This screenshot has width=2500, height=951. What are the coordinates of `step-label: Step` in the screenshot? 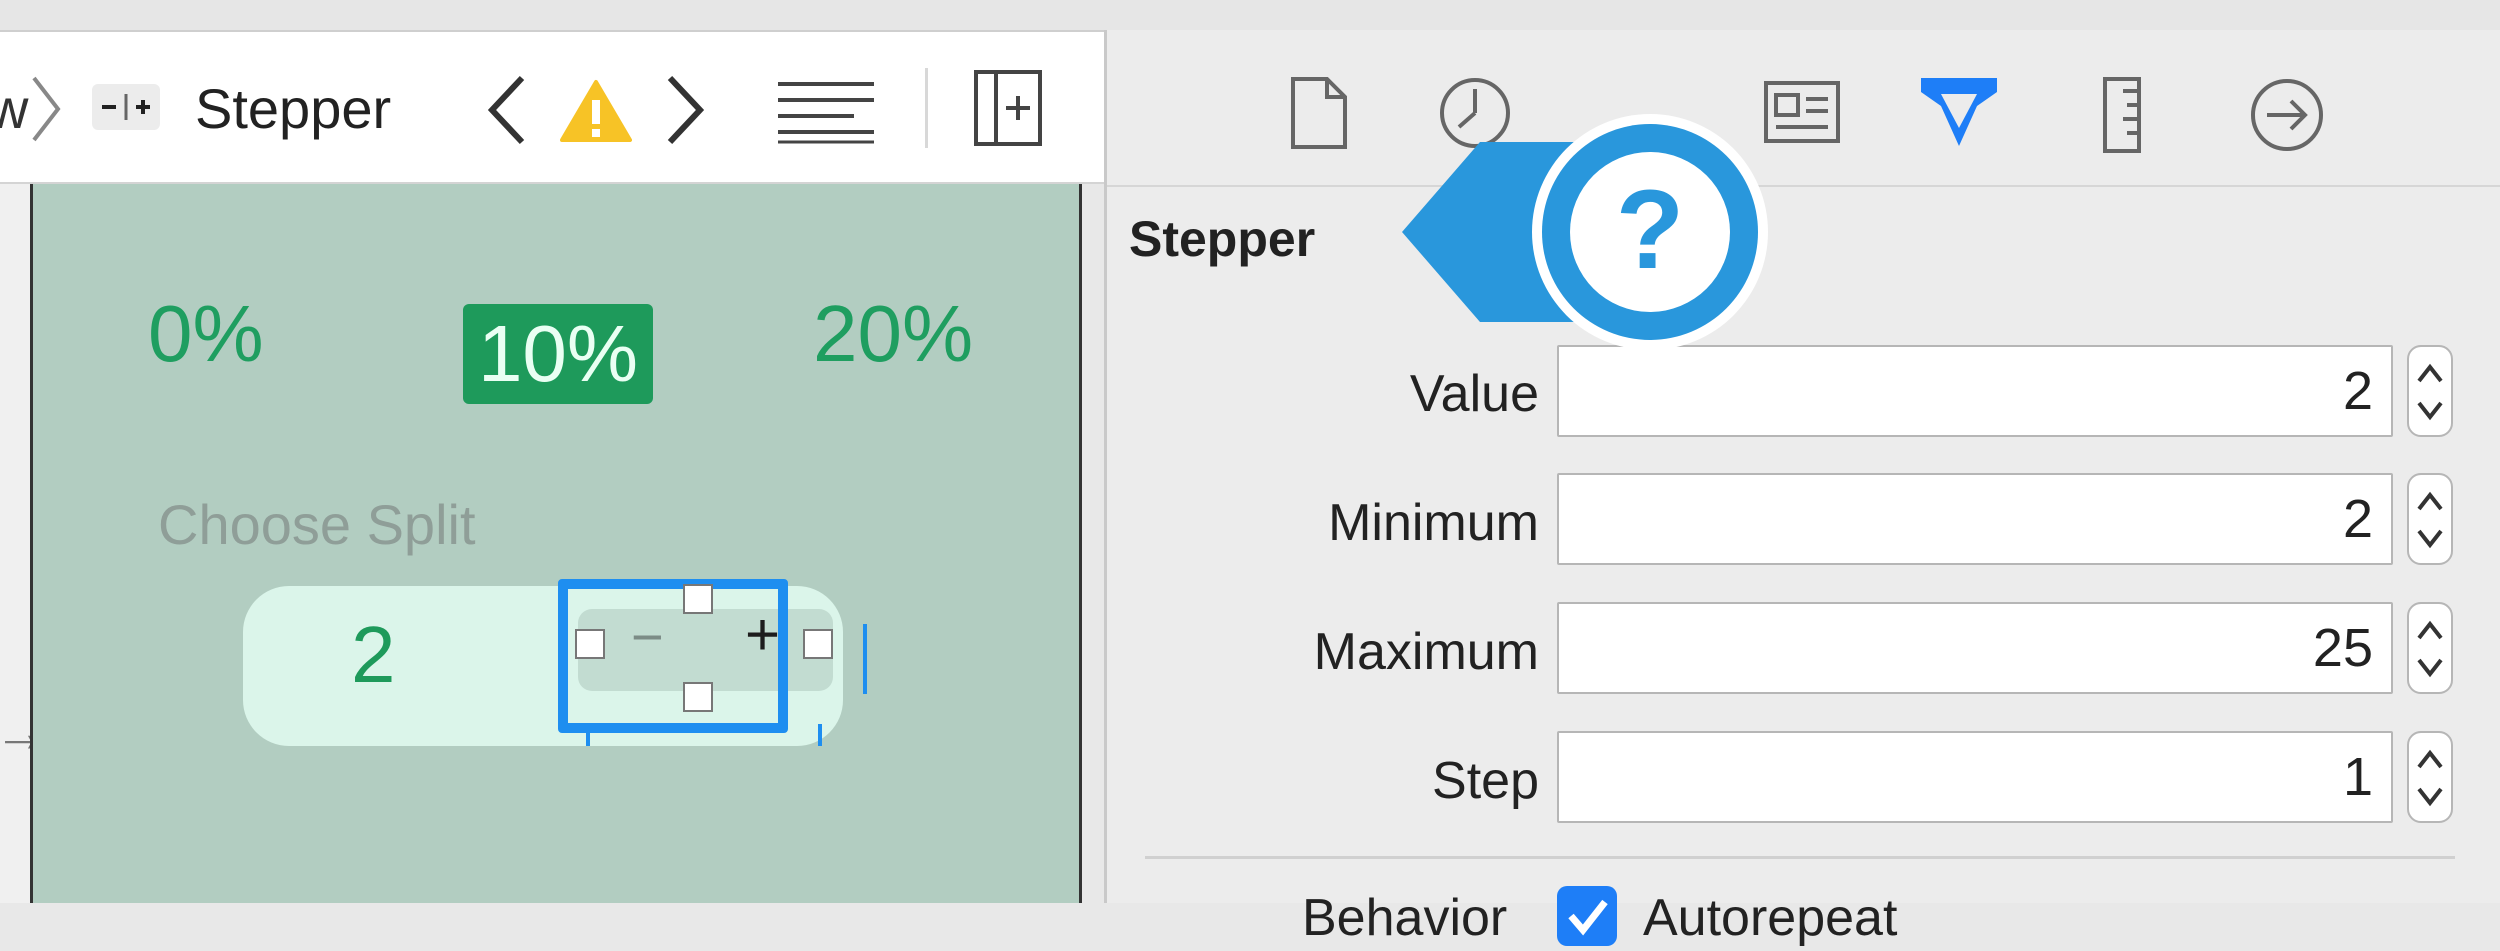 It's located at (1485, 781).